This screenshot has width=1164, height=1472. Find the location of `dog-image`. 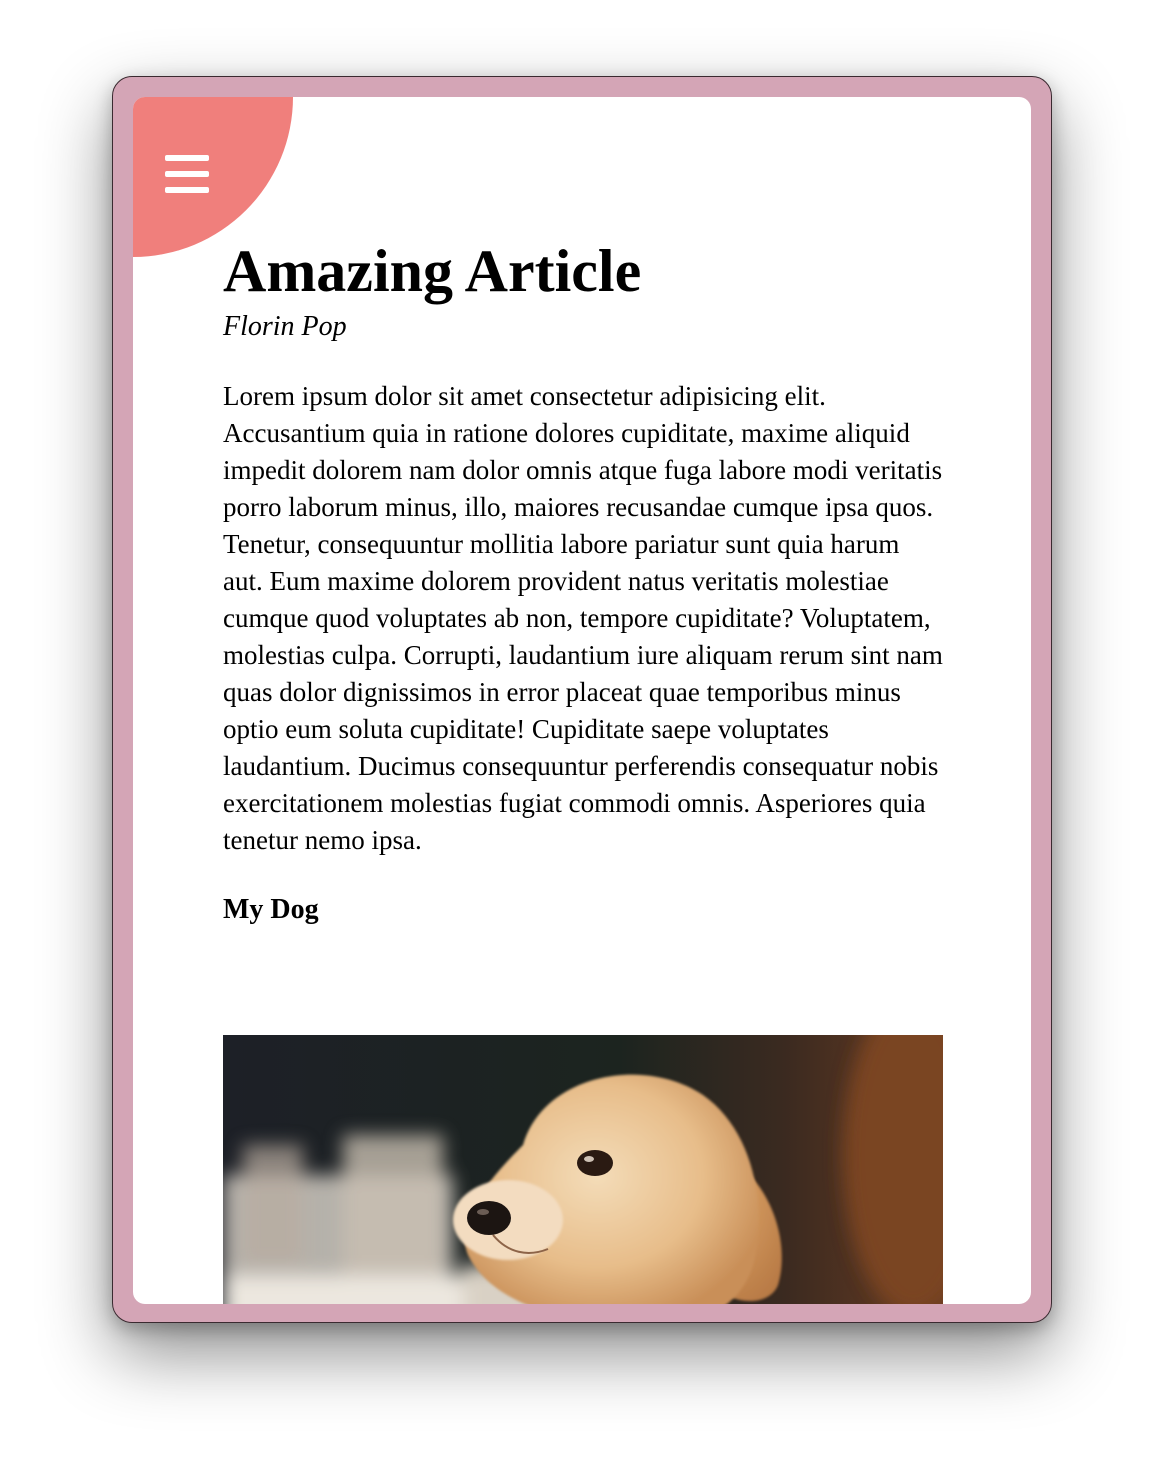

dog-image is located at coordinates (583, 1169).